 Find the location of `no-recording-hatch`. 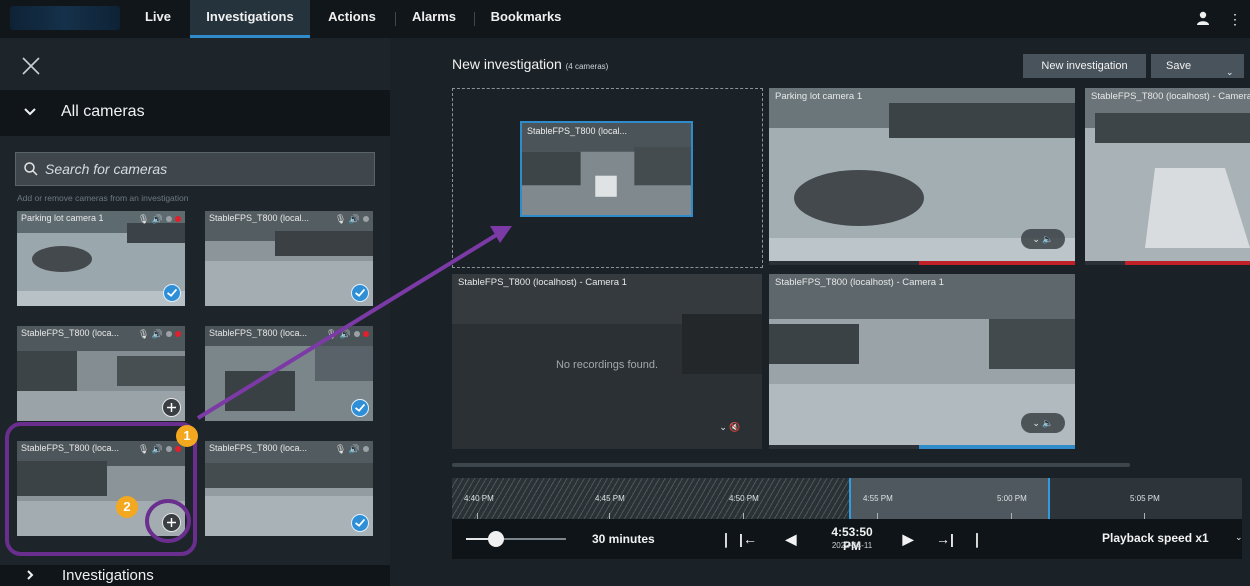

no-recording-hatch is located at coordinates (650, 498).